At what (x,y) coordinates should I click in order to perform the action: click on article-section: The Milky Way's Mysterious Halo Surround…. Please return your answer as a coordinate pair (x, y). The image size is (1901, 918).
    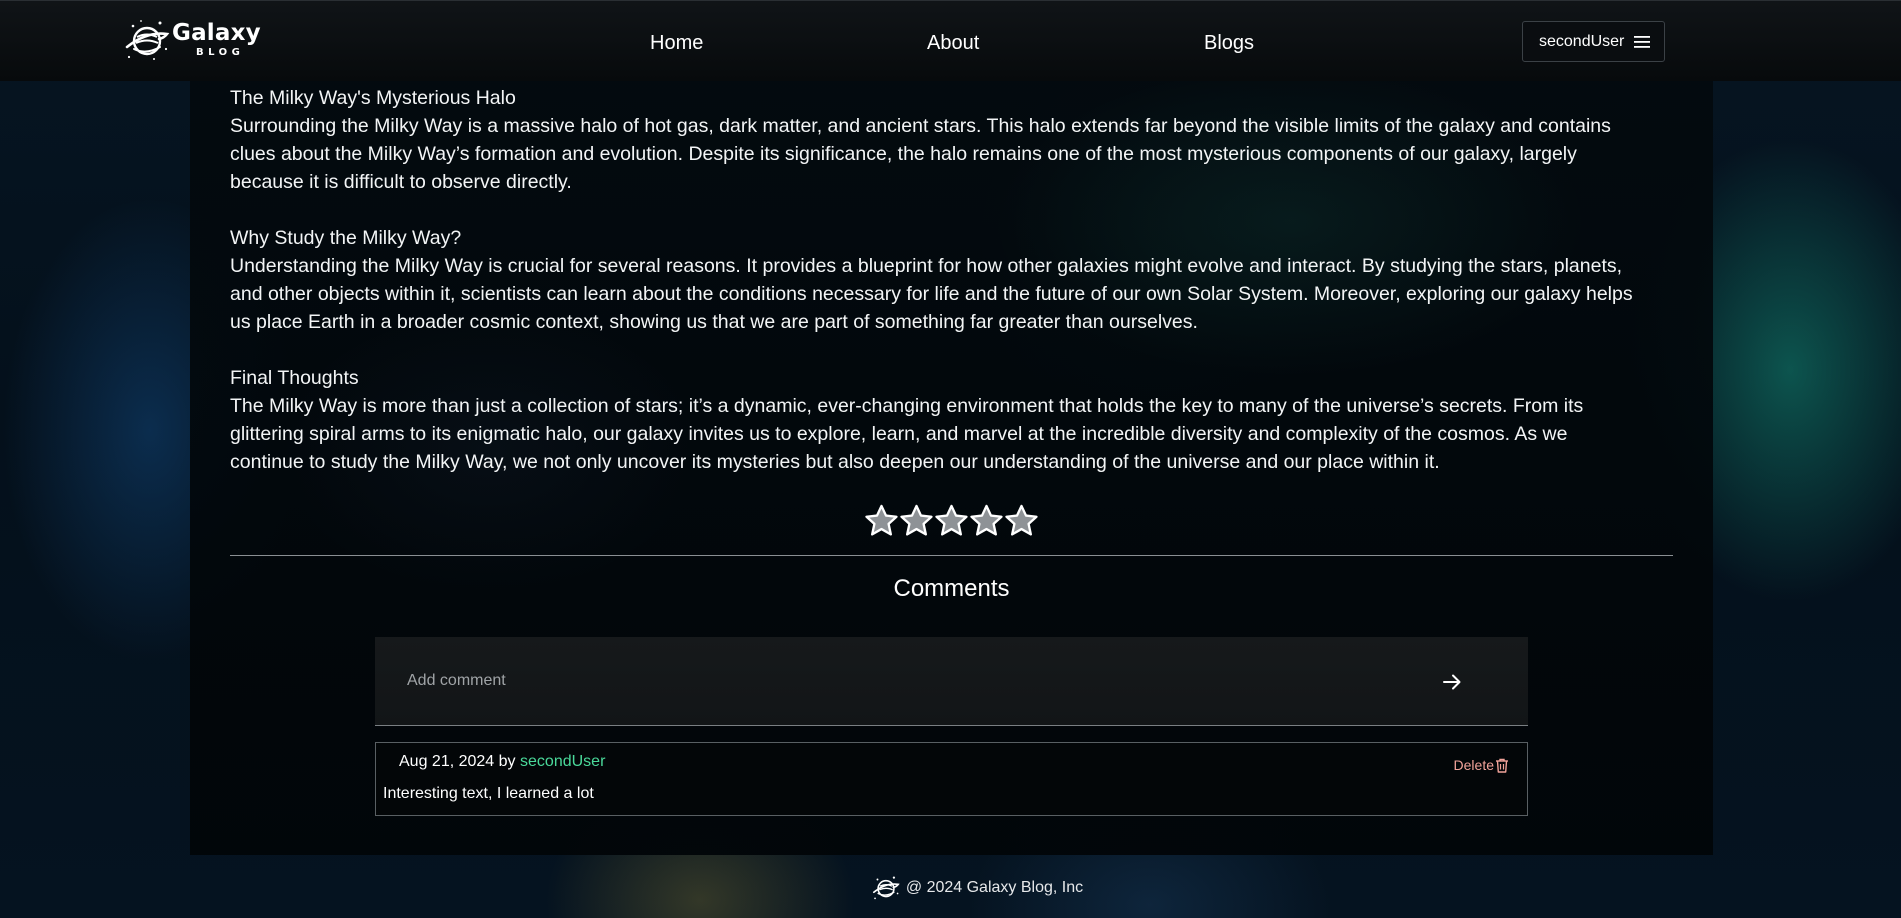
    Looking at the image, I should click on (955, 140).